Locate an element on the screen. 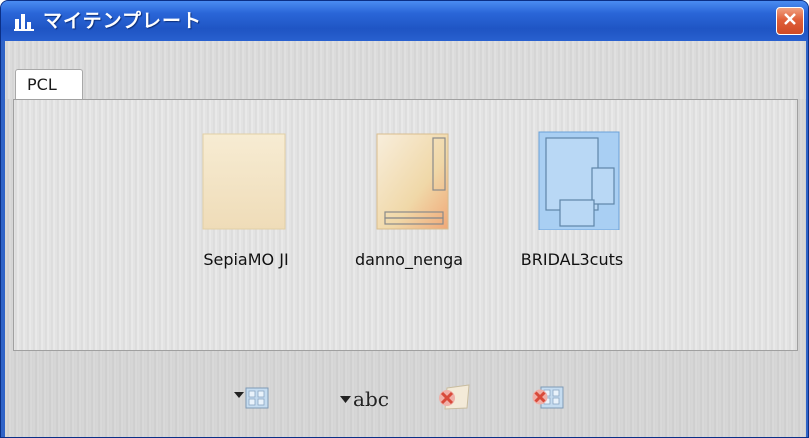  template-item-sepiamoji: SepiaMO JI is located at coordinates (246, 200).